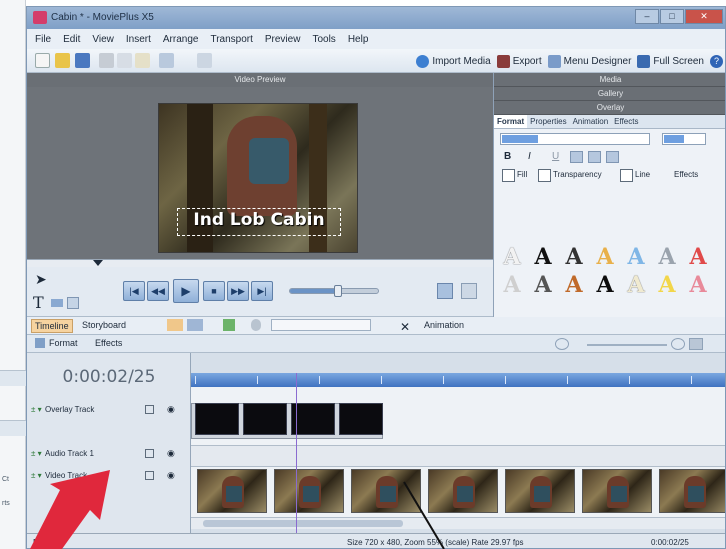  Describe the element at coordinates (544, 175) in the screenshot. I see `transparency-checkbox` at that location.